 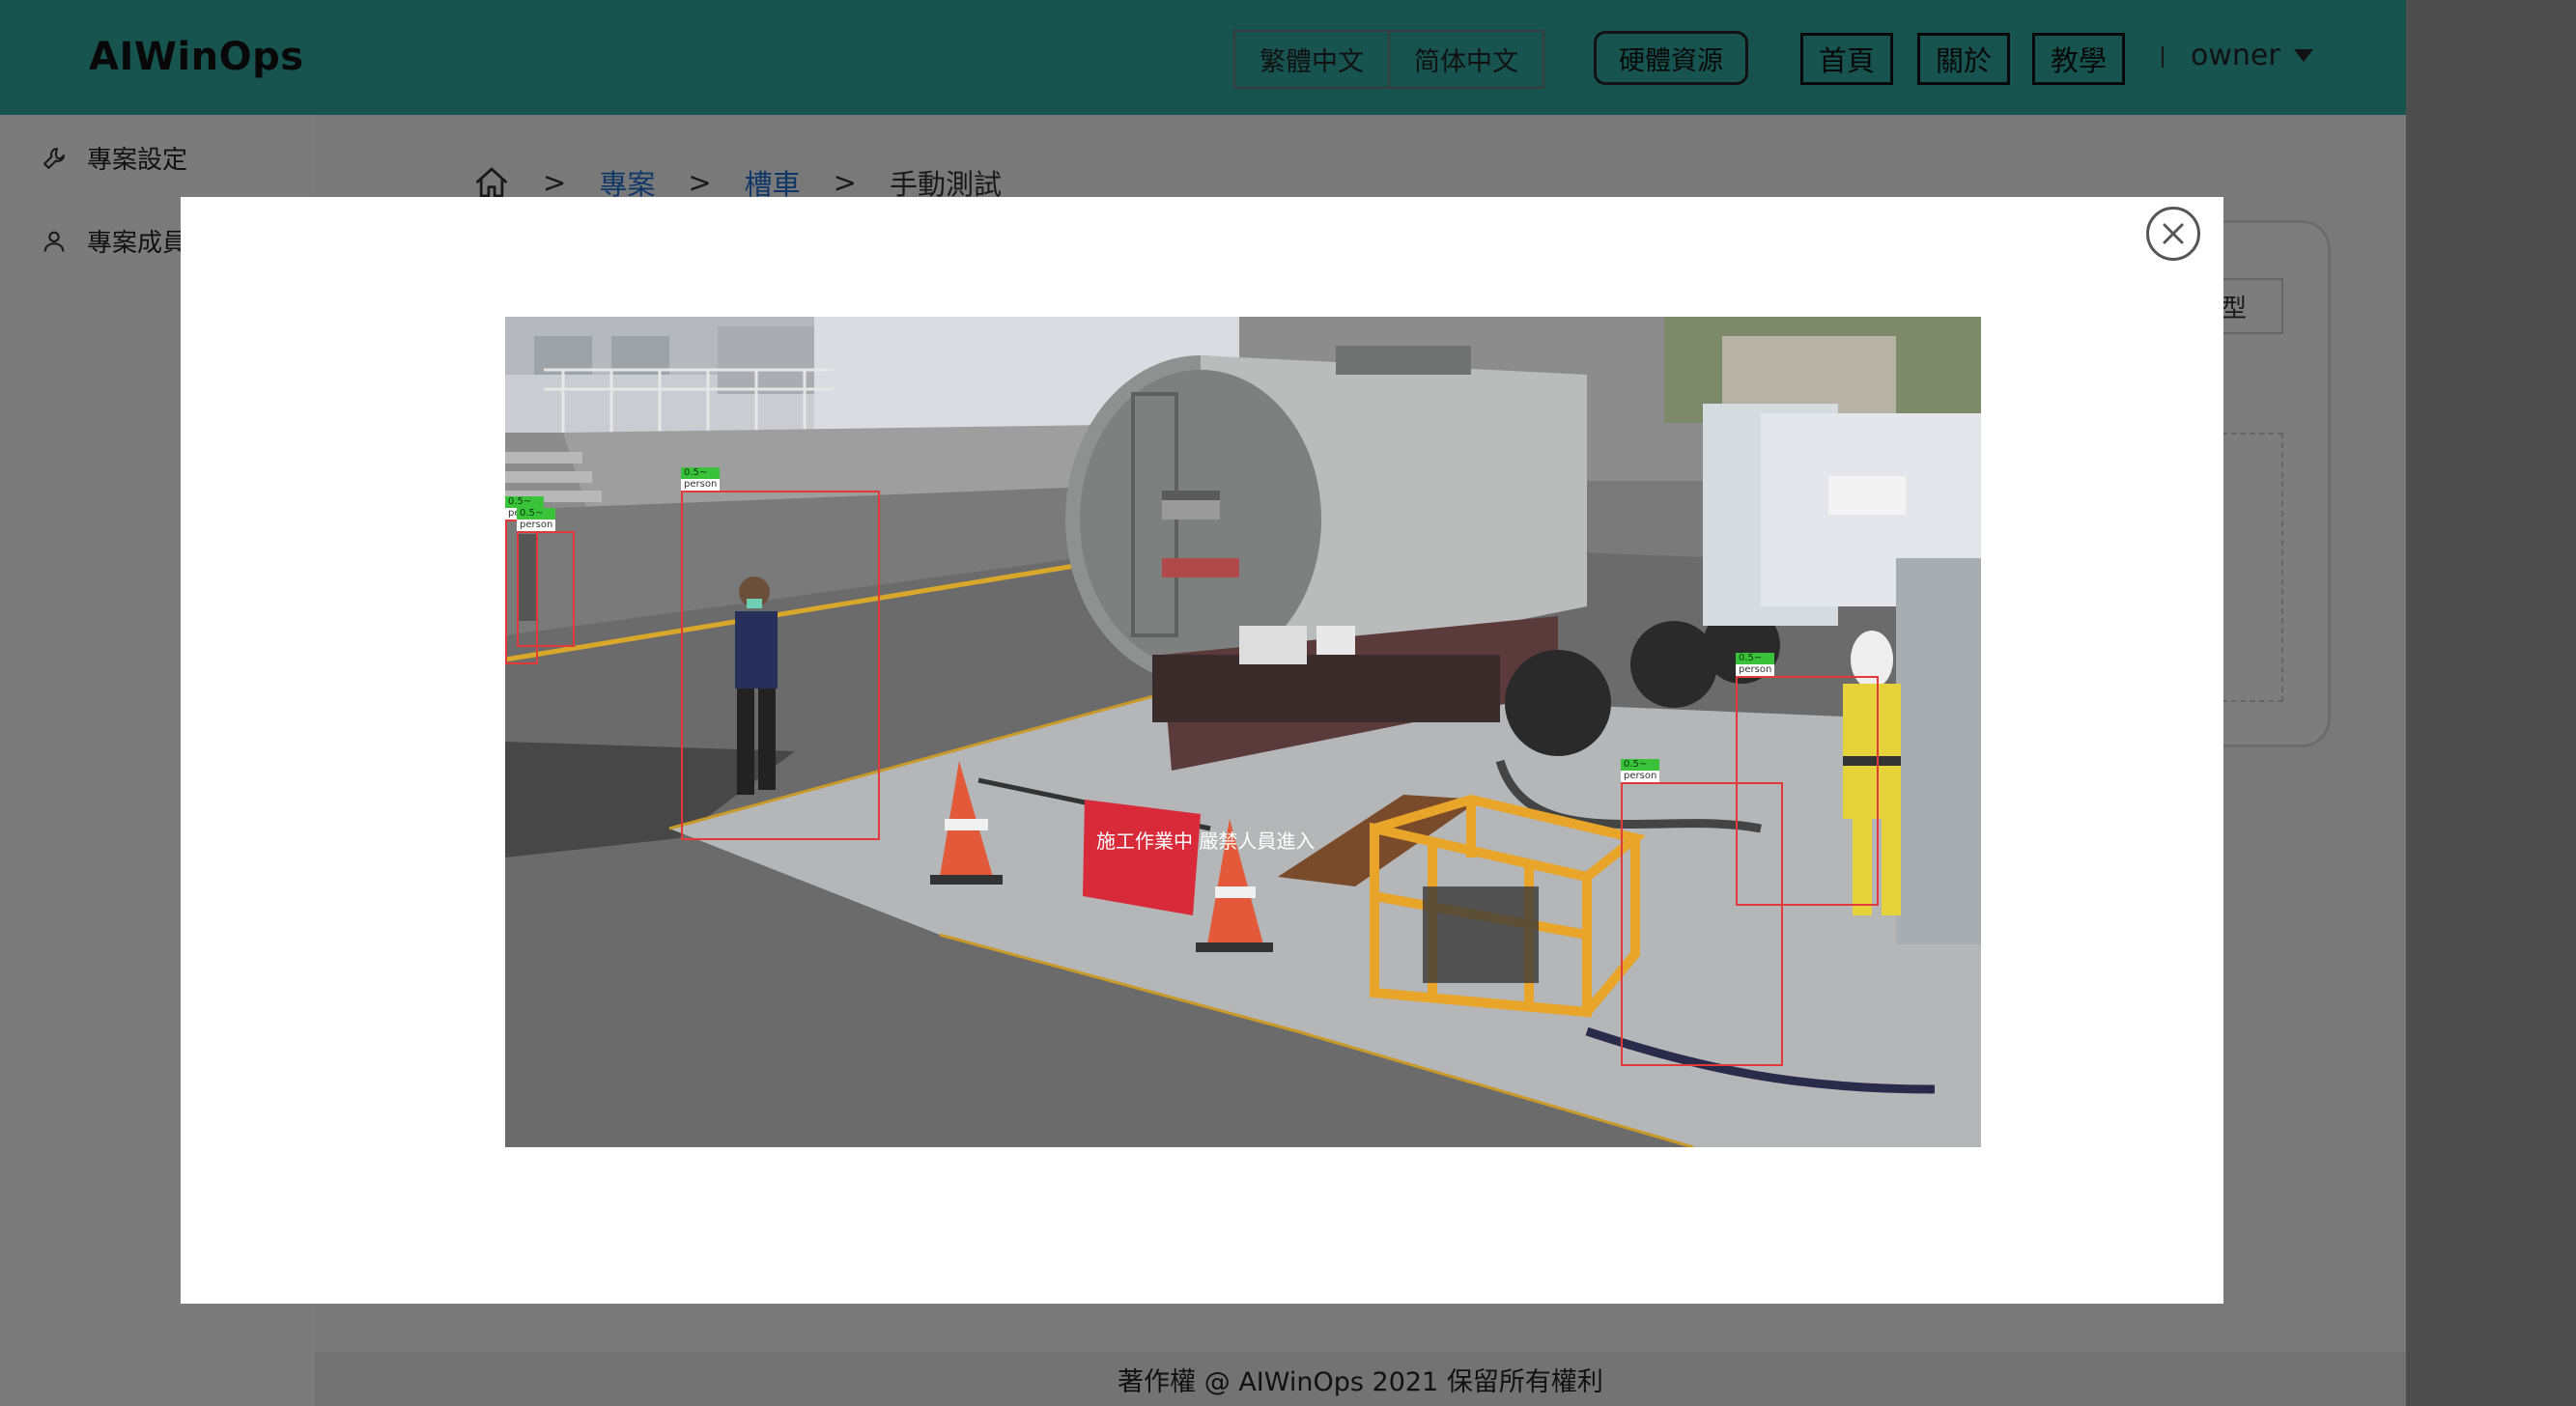 I want to click on close-button, so click(x=2173, y=234).